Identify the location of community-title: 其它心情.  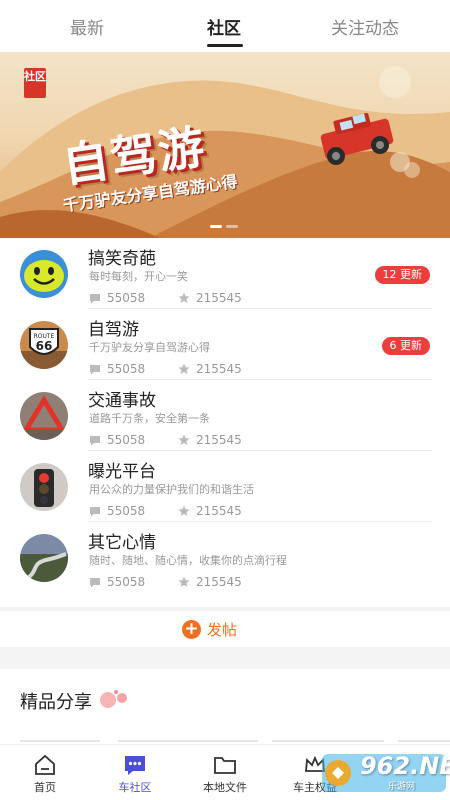
(122, 543).